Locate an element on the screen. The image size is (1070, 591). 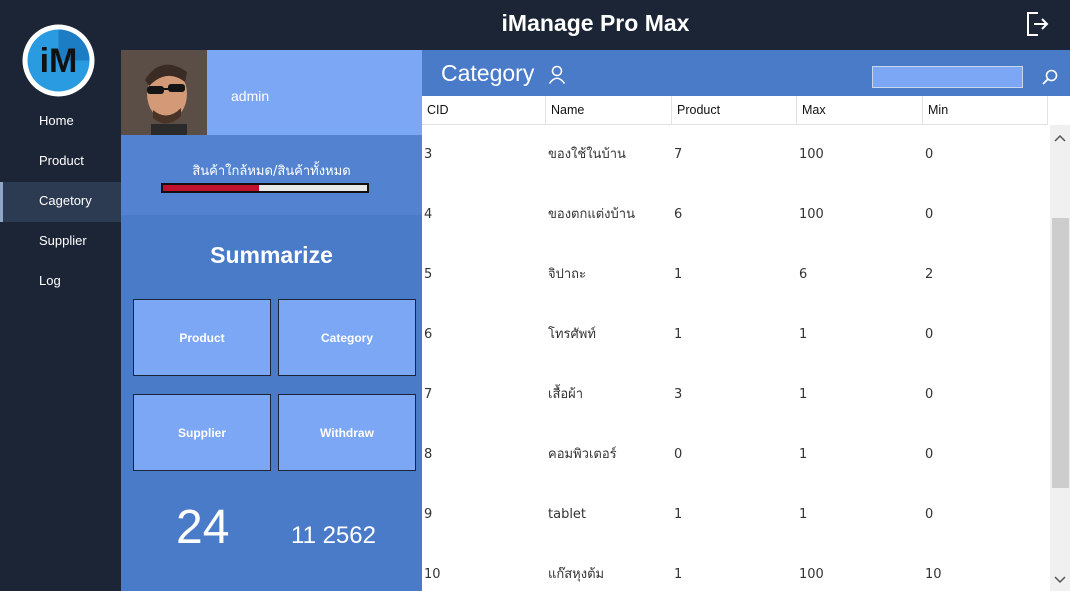
cell-cid: 7 is located at coordinates (428, 394).